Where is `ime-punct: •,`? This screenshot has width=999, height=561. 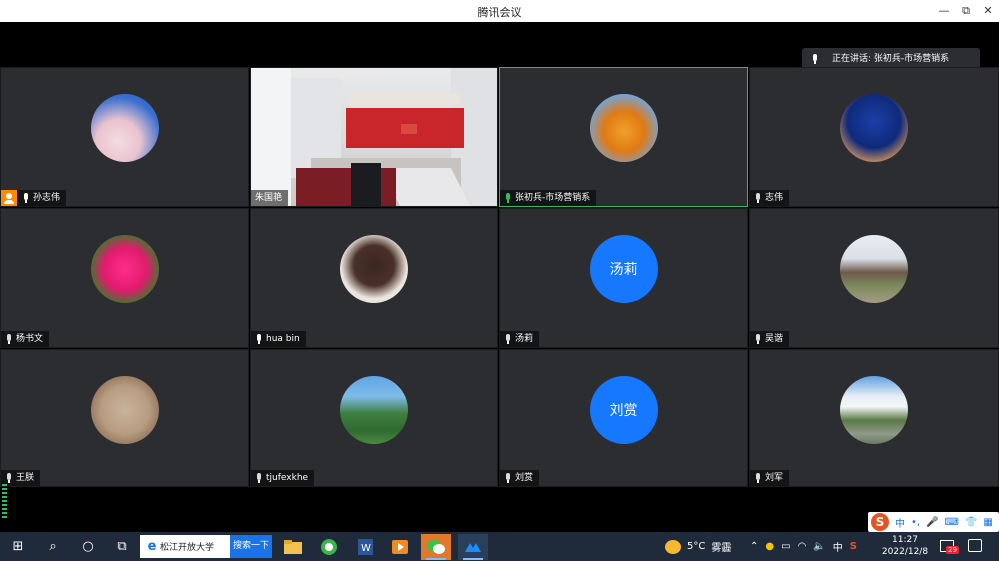 ime-punct: •, is located at coordinates (915, 522).